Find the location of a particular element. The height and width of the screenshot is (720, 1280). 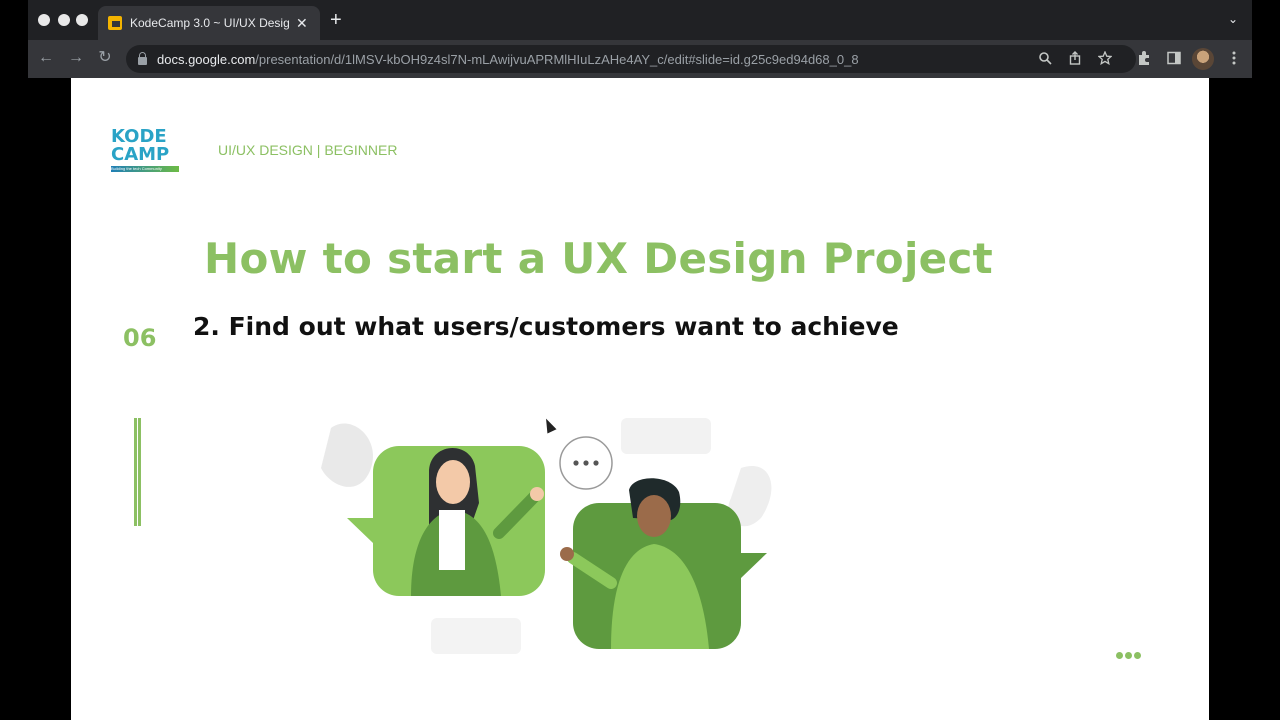

close-tab-icon: ✕ is located at coordinates (302, 23).